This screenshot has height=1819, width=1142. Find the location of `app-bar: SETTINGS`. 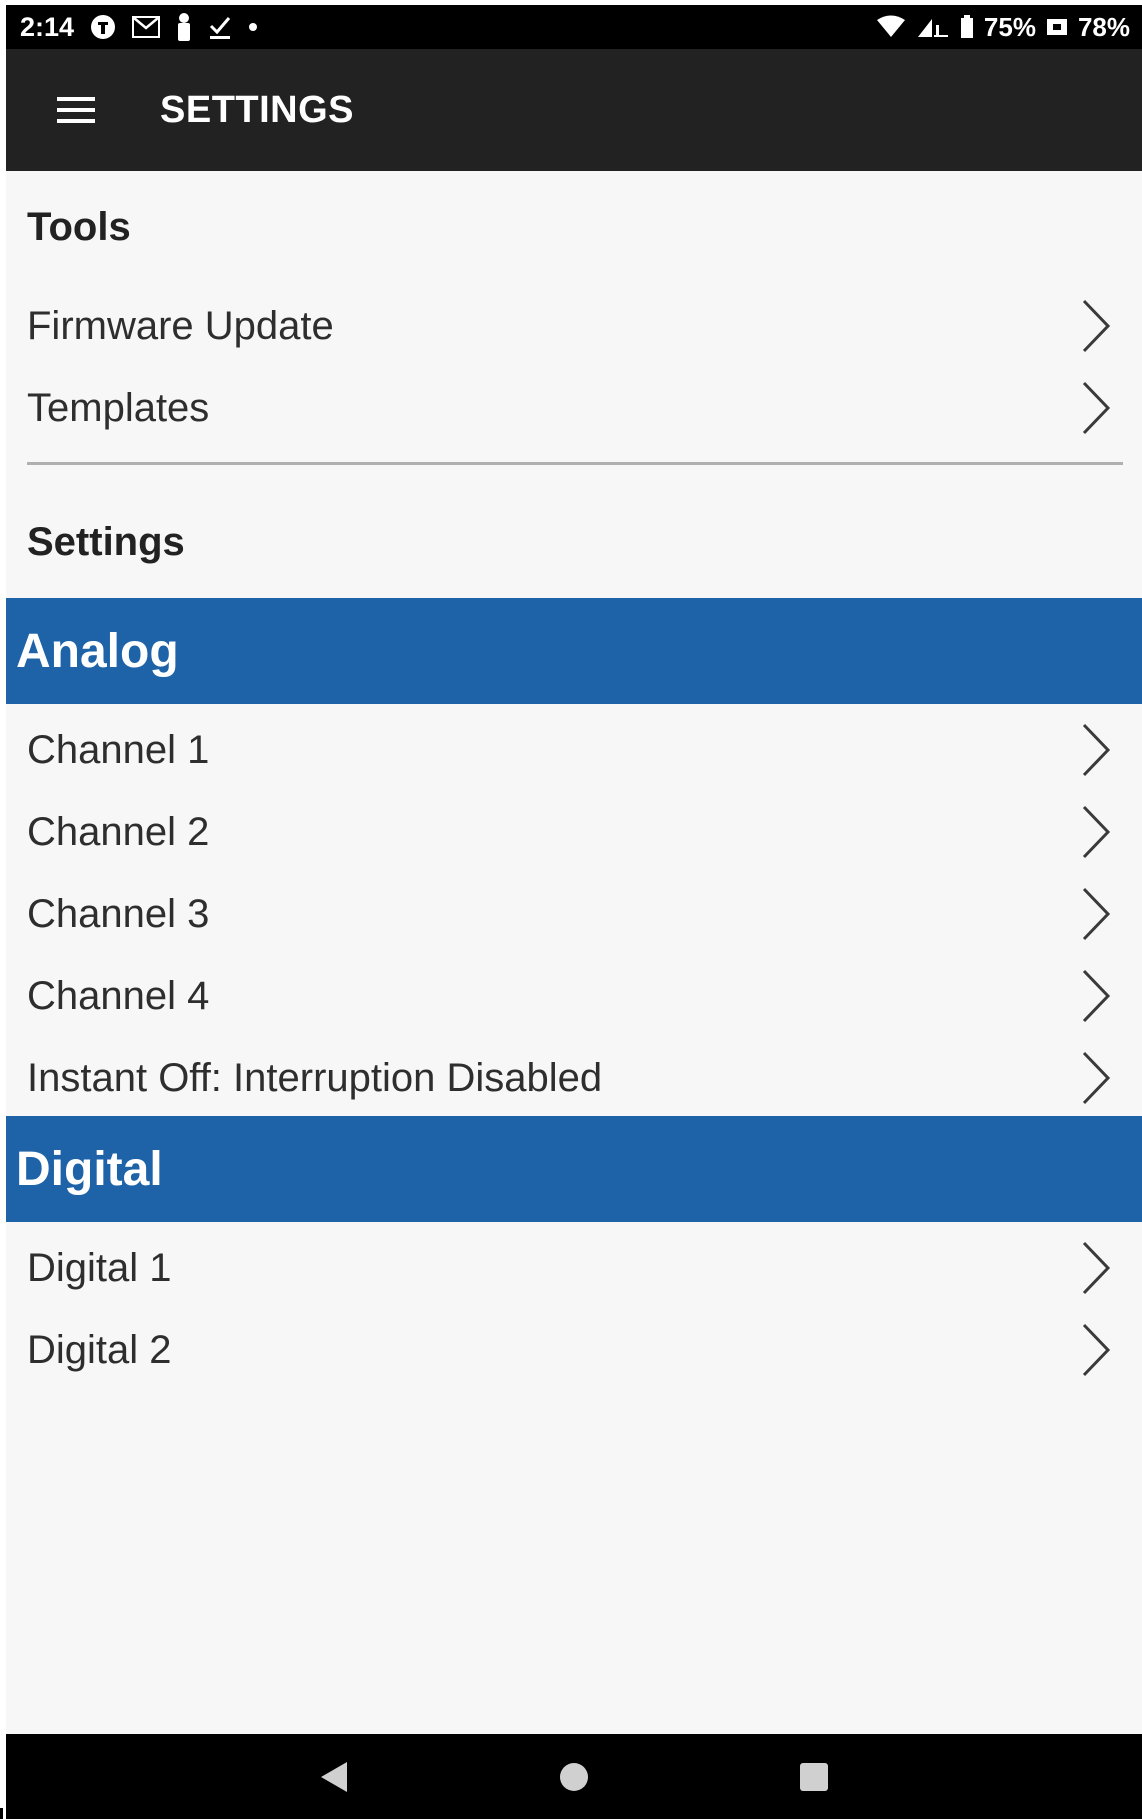

app-bar: SETTINGS is located at coordinates (574, 110).